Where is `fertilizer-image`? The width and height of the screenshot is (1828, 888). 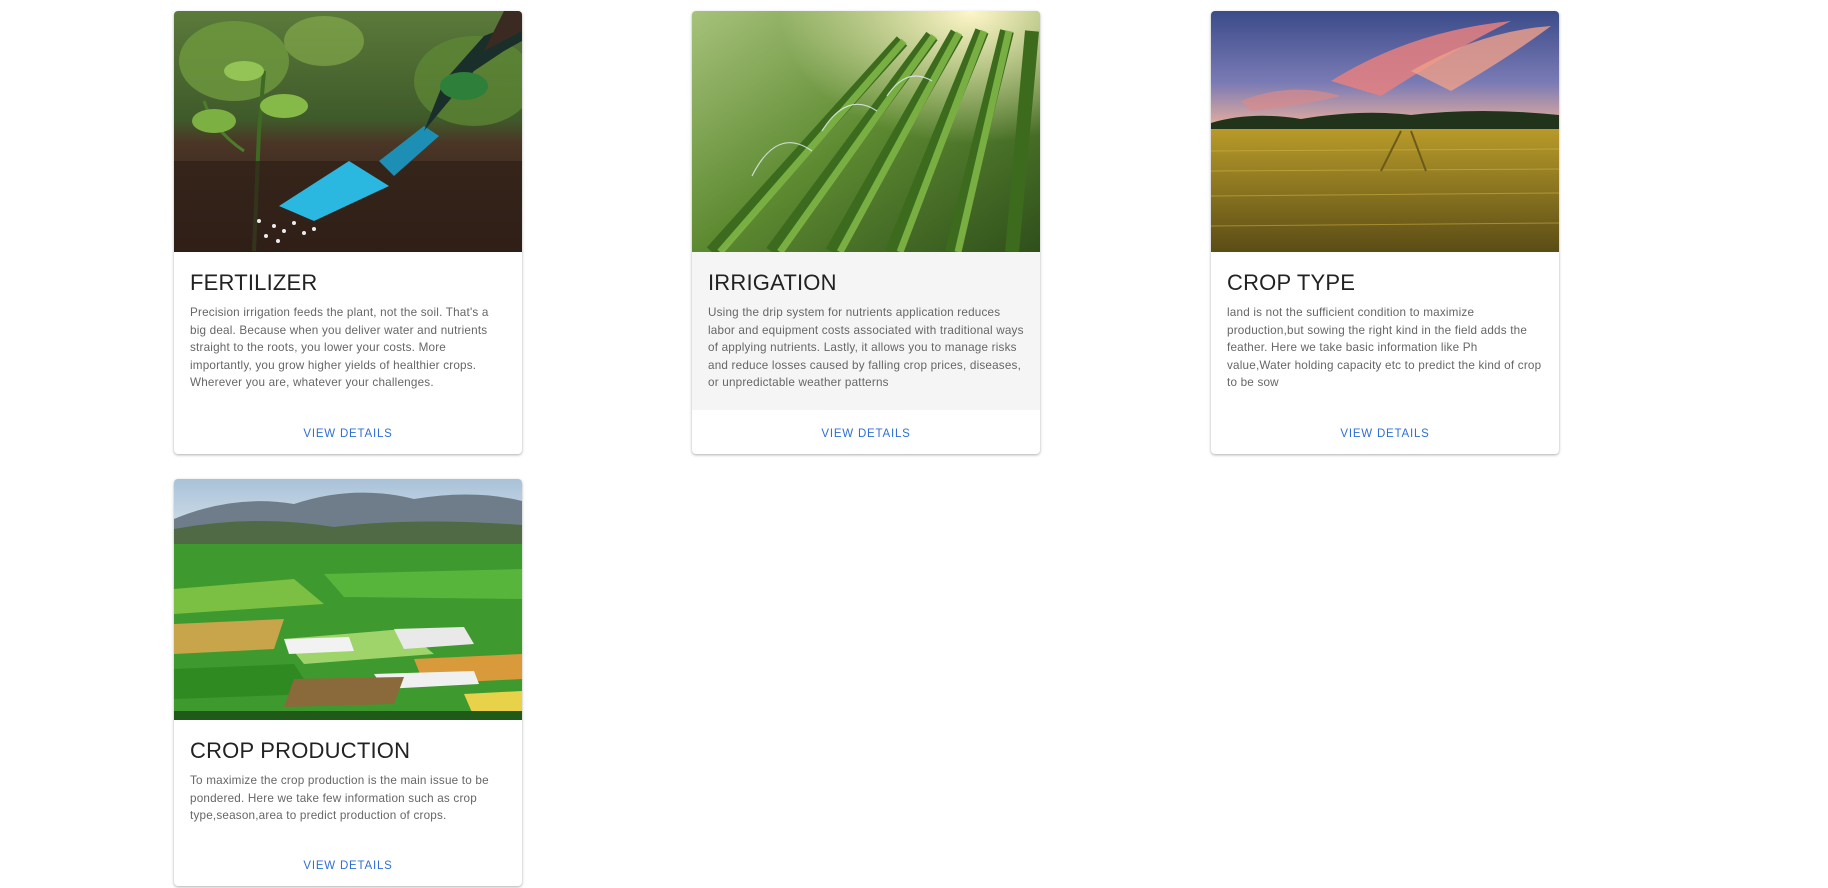
fertilizer-image is located at coordinates (348, 131).